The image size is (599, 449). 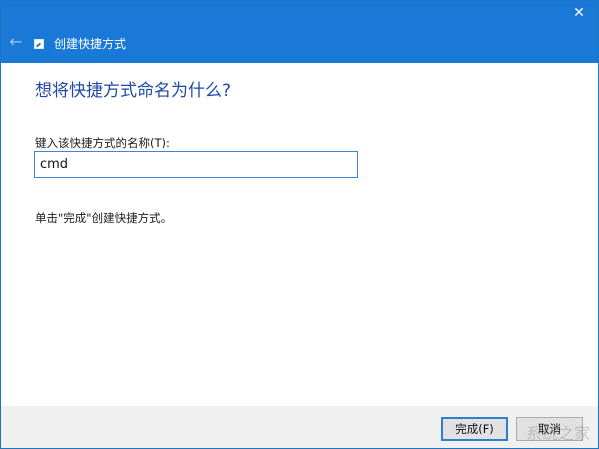 What do you see at coordinates (549, 429) in the screenshot?
I see `cancel-button: 取消` at bounding box center [549, 429].